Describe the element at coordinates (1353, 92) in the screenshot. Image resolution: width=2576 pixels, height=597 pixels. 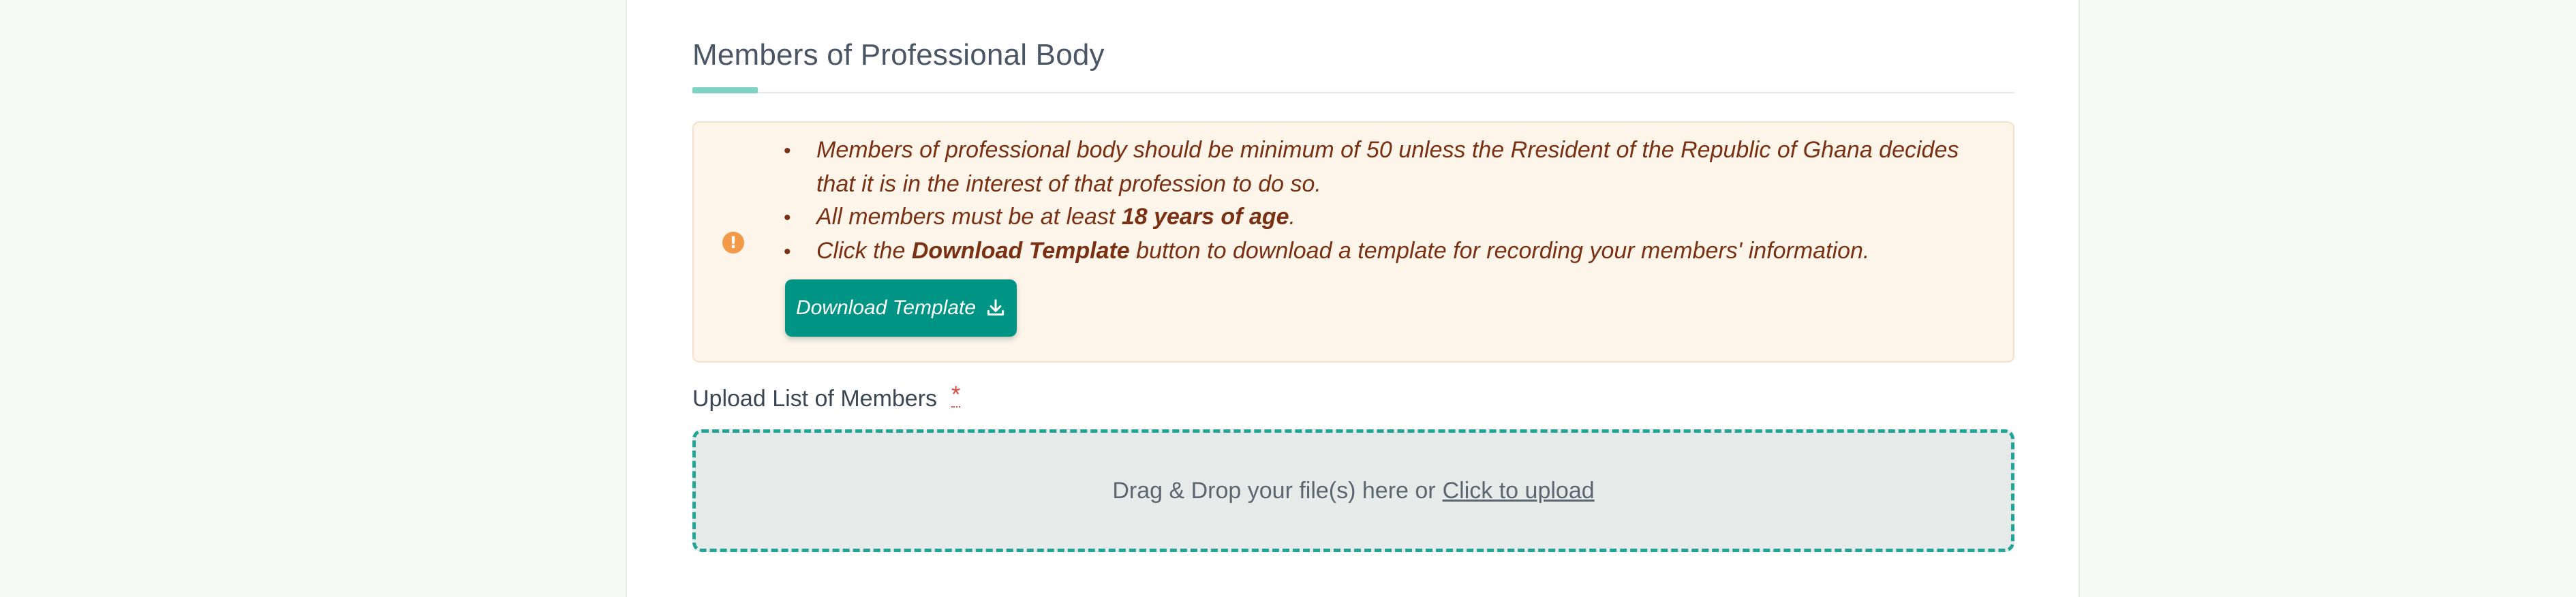
I see `title-divider` at that location.